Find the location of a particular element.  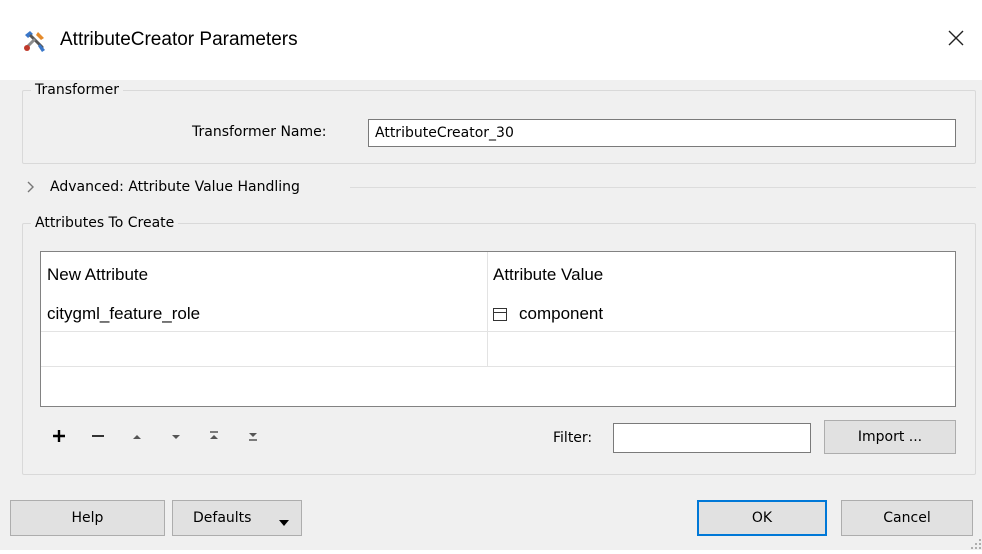

chevron-right-icon is located at coordinates (33, 187).